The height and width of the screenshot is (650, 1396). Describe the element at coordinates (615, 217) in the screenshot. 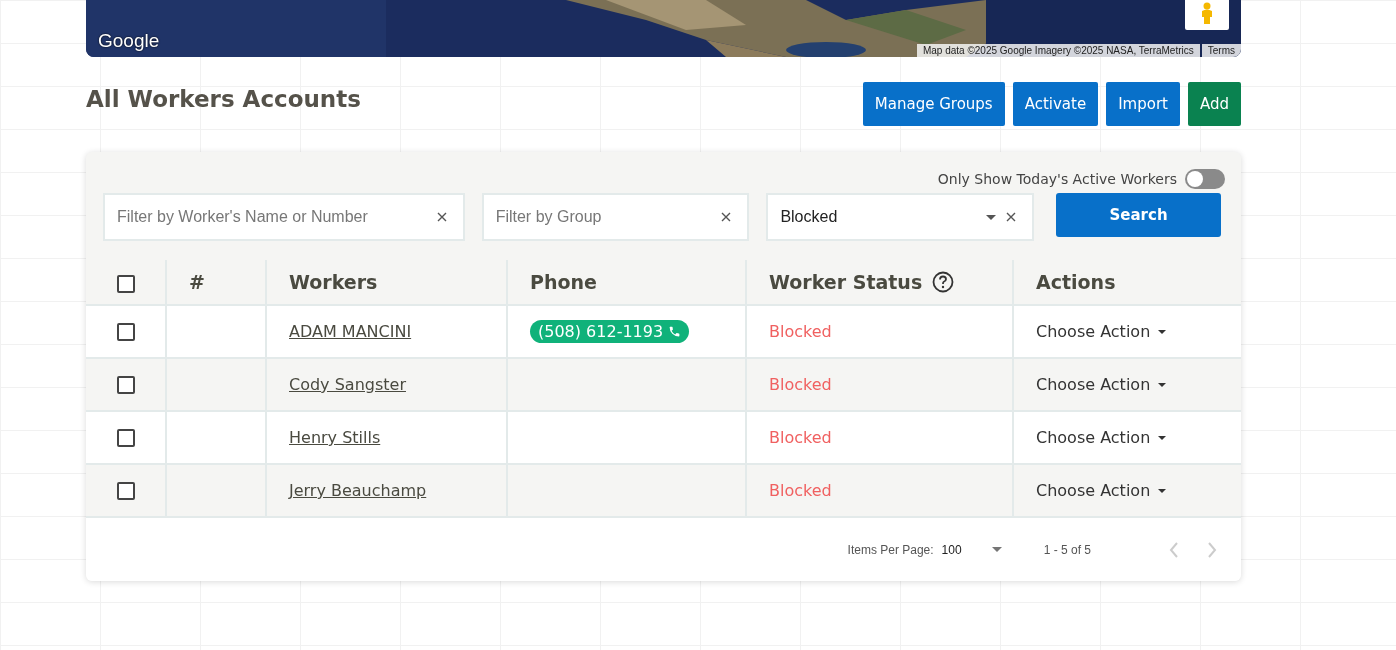

I see `group-filter-field: Filter by Group` at that location.